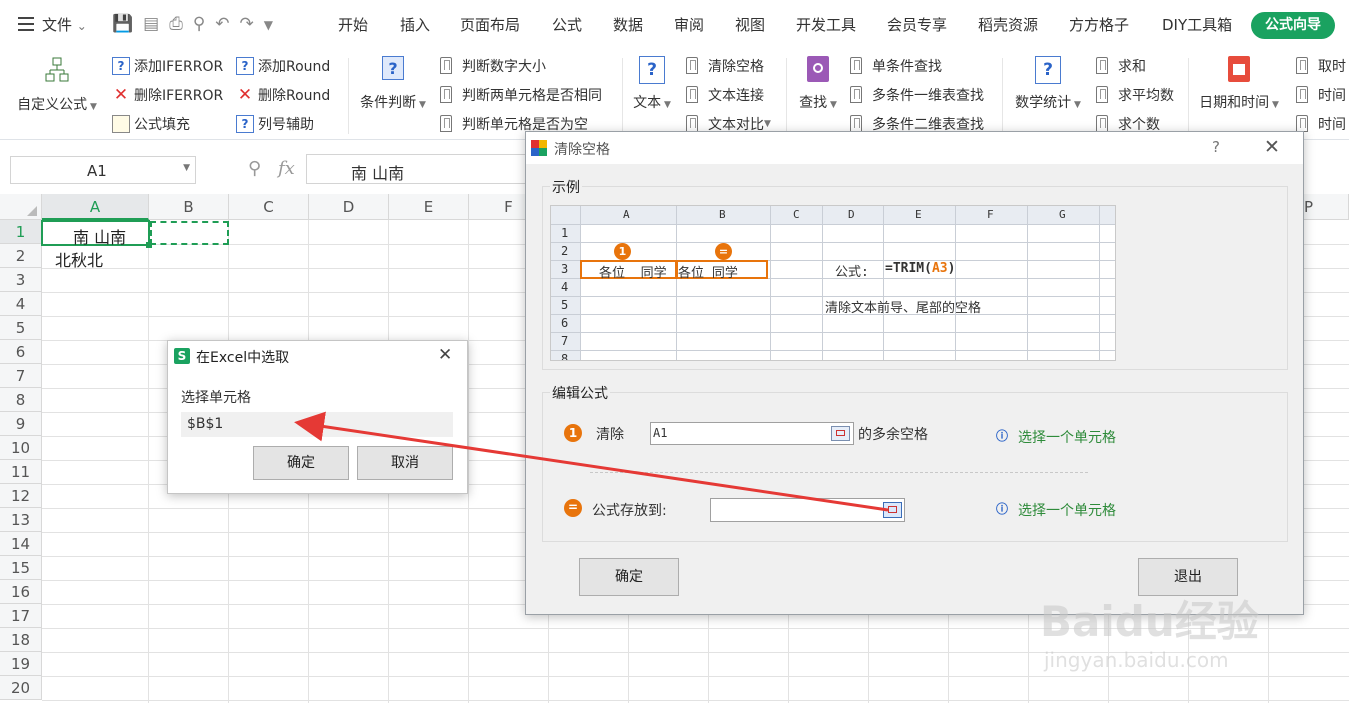 The width and height of the screenshot is (1349, 703). What do you see at coordinates (1099, 24) in the screenshot?
I see `tab-ffcell: 方方格子` at bounding box center [1099, 24].